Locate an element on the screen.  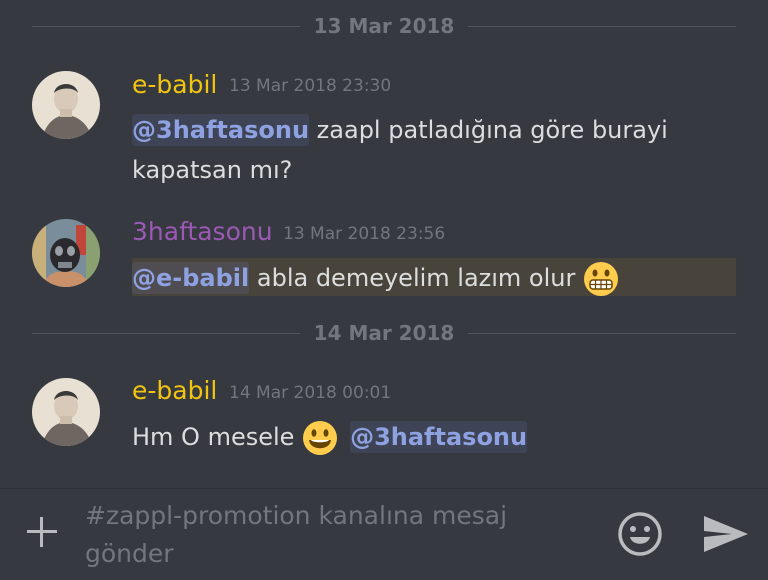
input-placeholder: gönder is located at coordinates (129, 553).